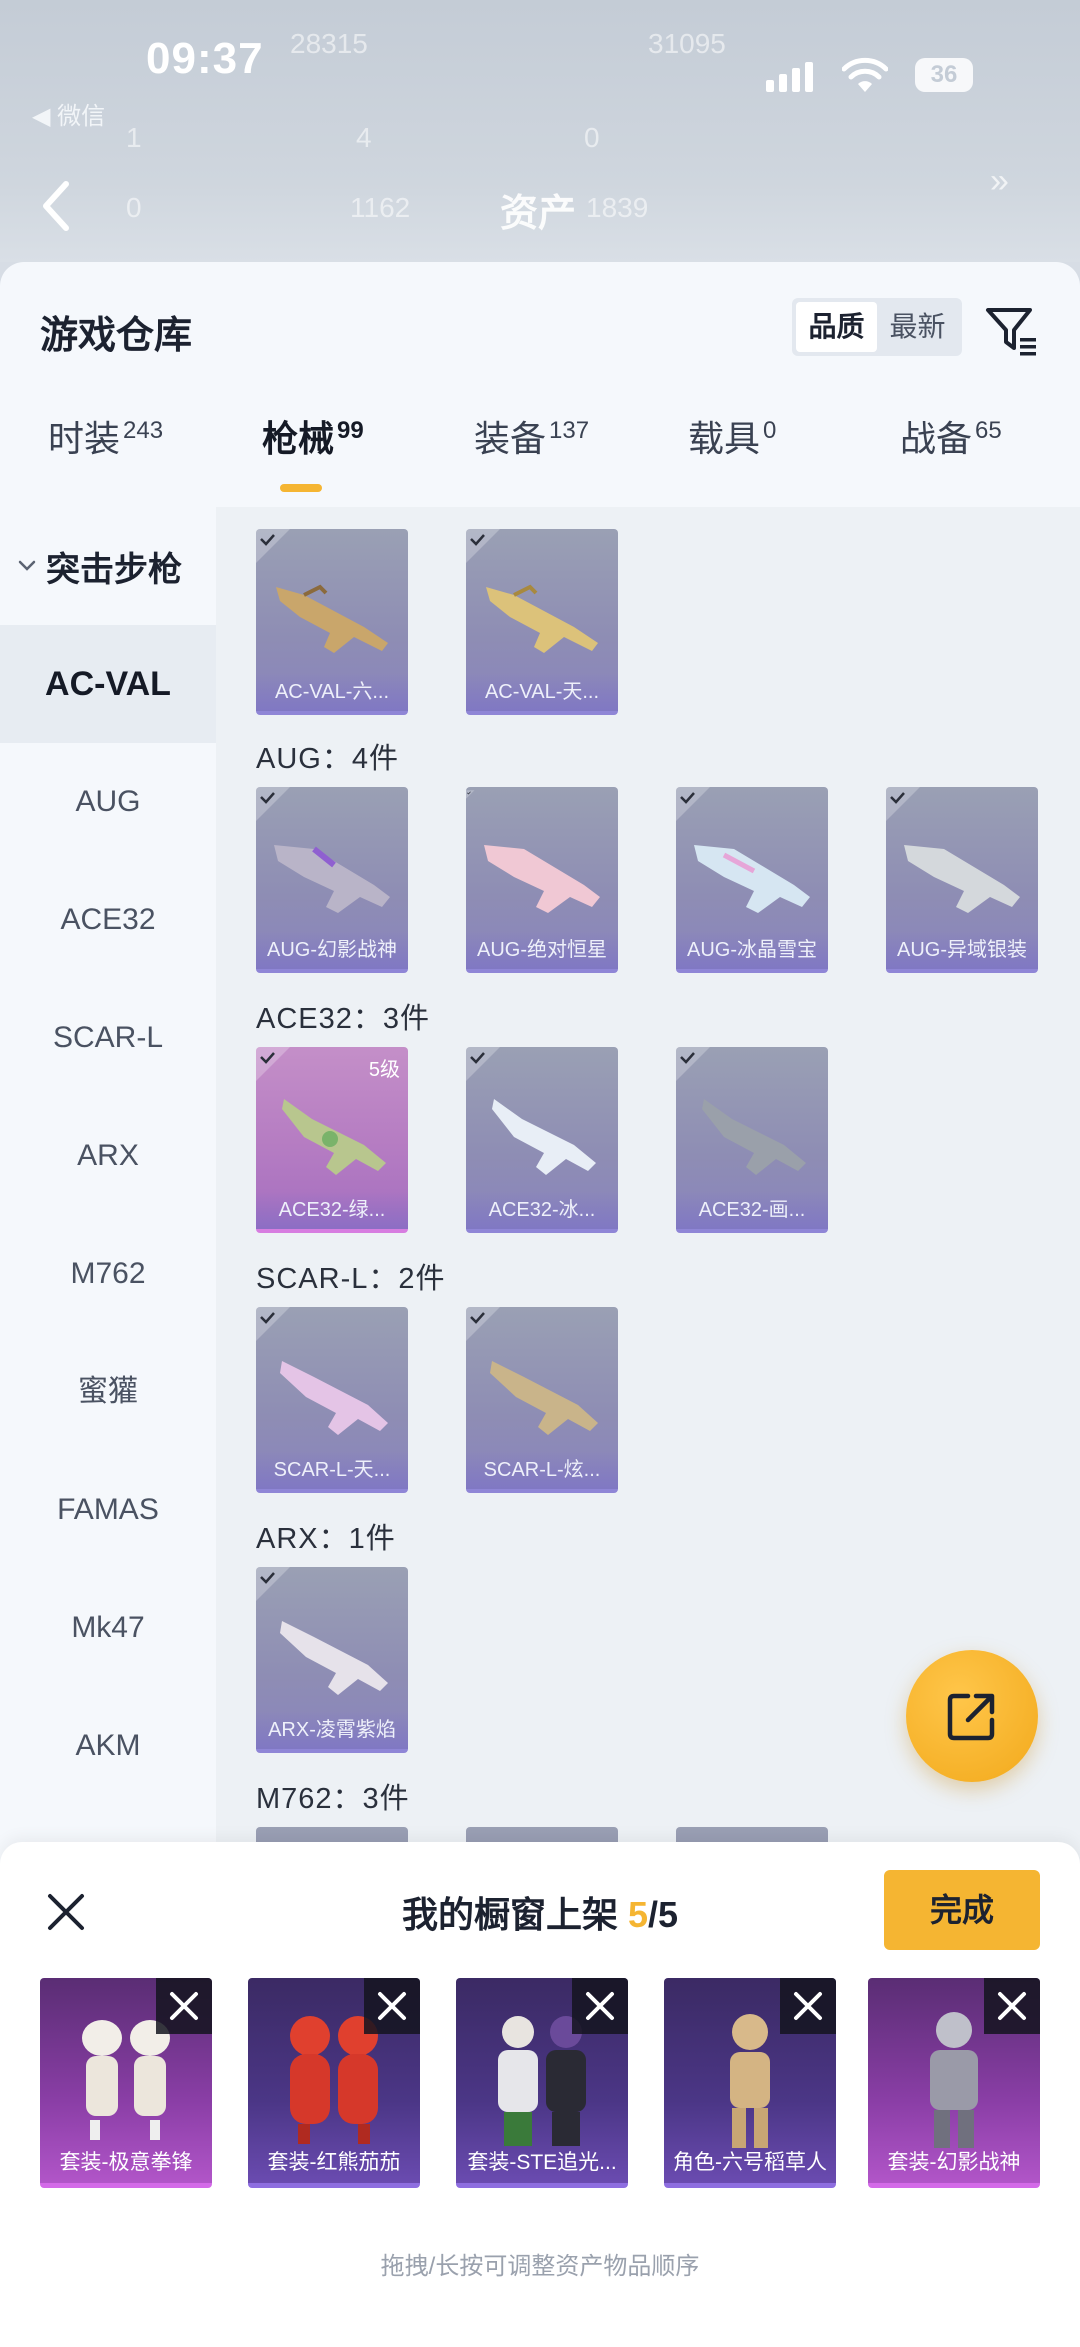 This screenshot has height=2347, width=1080. Describe the element at coordinates (917, 327) in the screenshot. I see `sort-by-latest-button: 最新` at that location.